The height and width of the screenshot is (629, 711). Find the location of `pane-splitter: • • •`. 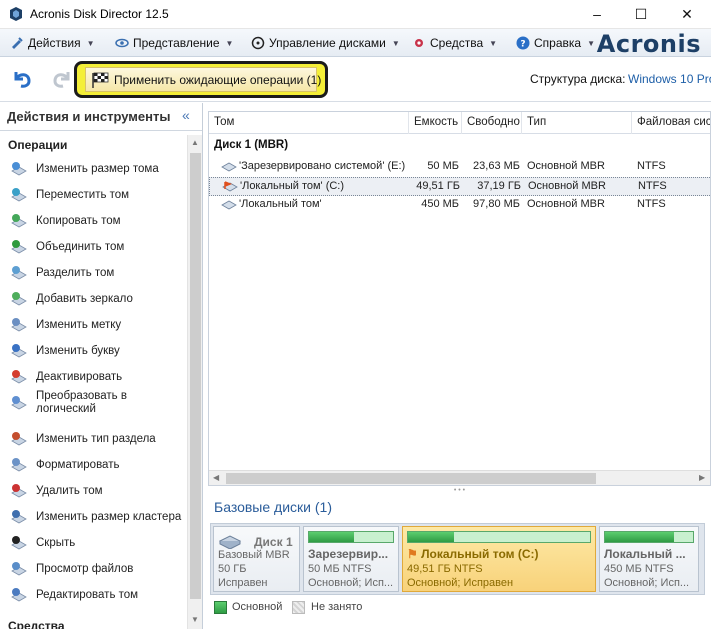

pane-splitter: • • • is located at coordinates (459, 491).